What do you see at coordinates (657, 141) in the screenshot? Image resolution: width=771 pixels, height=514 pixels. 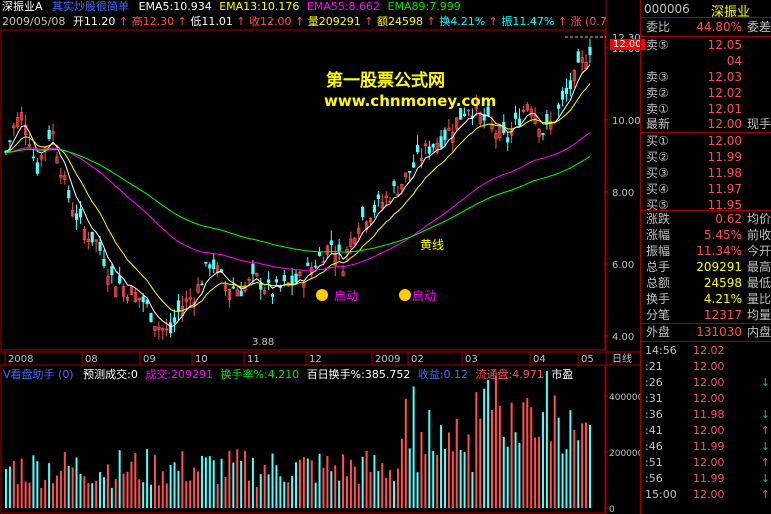 I see `buy-1-label: 买①` at bounding box center [657, 141].